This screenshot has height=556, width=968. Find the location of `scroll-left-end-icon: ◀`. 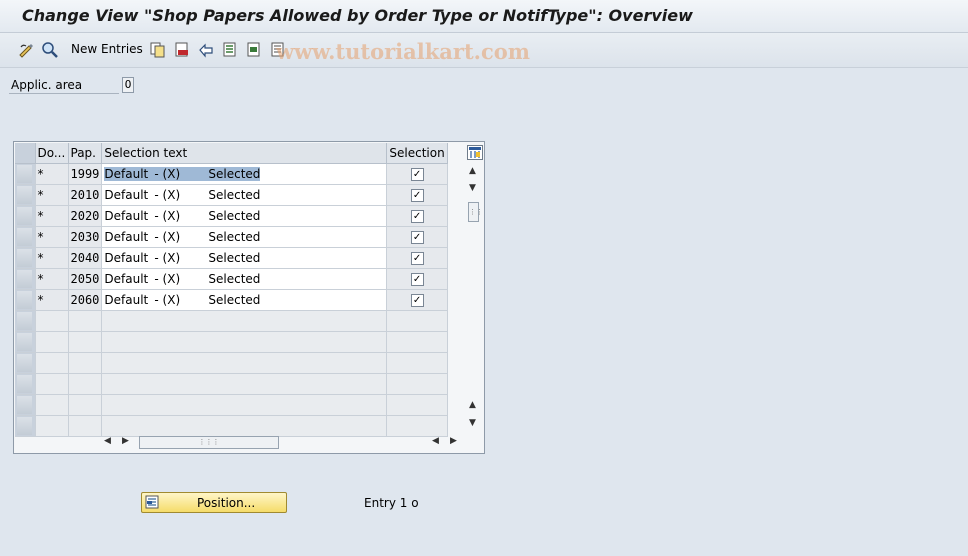

scroll-left-end-icon: ◀ is located at coordinates (435, 441).